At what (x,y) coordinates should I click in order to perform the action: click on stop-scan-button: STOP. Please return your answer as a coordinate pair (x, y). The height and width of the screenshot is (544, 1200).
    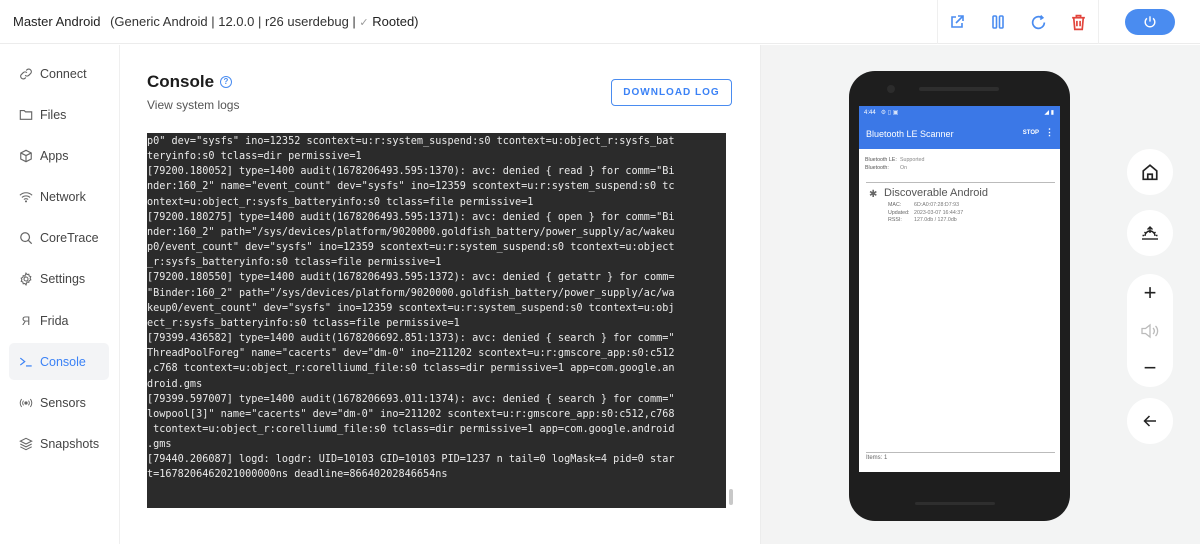
    Looking at the image, I should click on (1031, 133).